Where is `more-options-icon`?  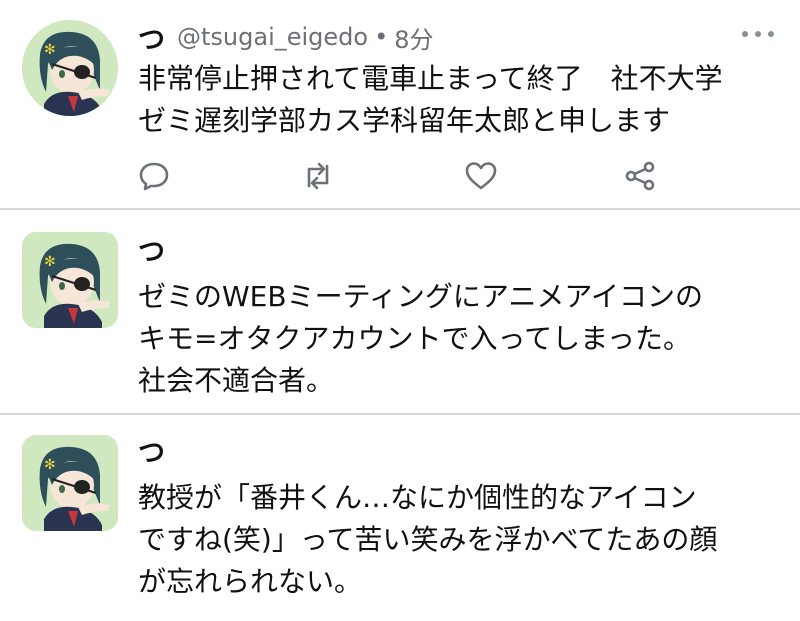 more-options-icon is located at coordinates (758, 34).